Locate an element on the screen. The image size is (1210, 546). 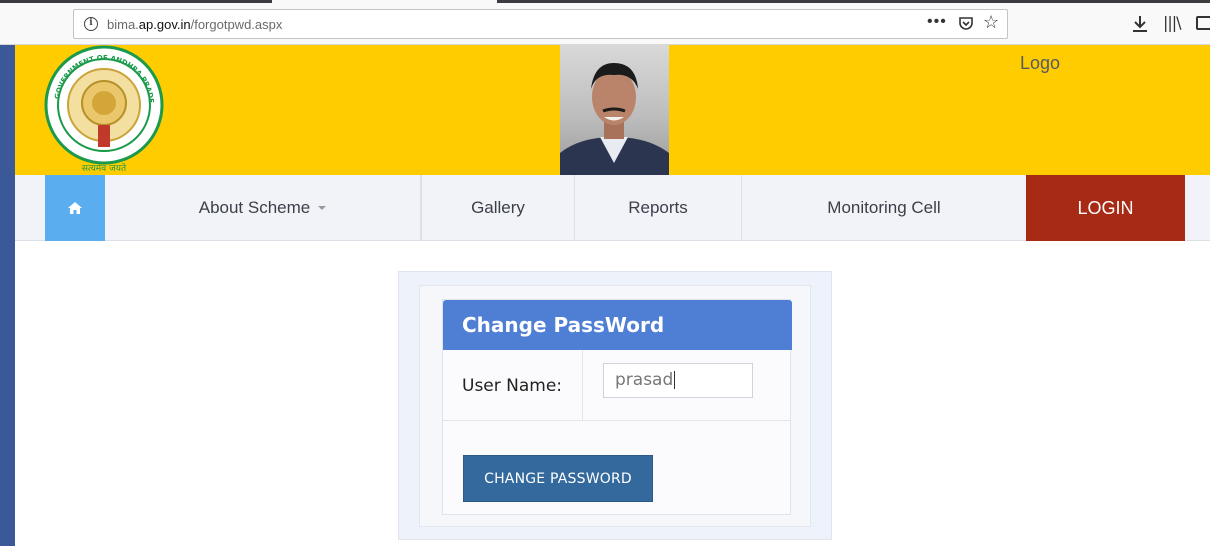
chevron-down-icon is located at coordinates (322, 208).